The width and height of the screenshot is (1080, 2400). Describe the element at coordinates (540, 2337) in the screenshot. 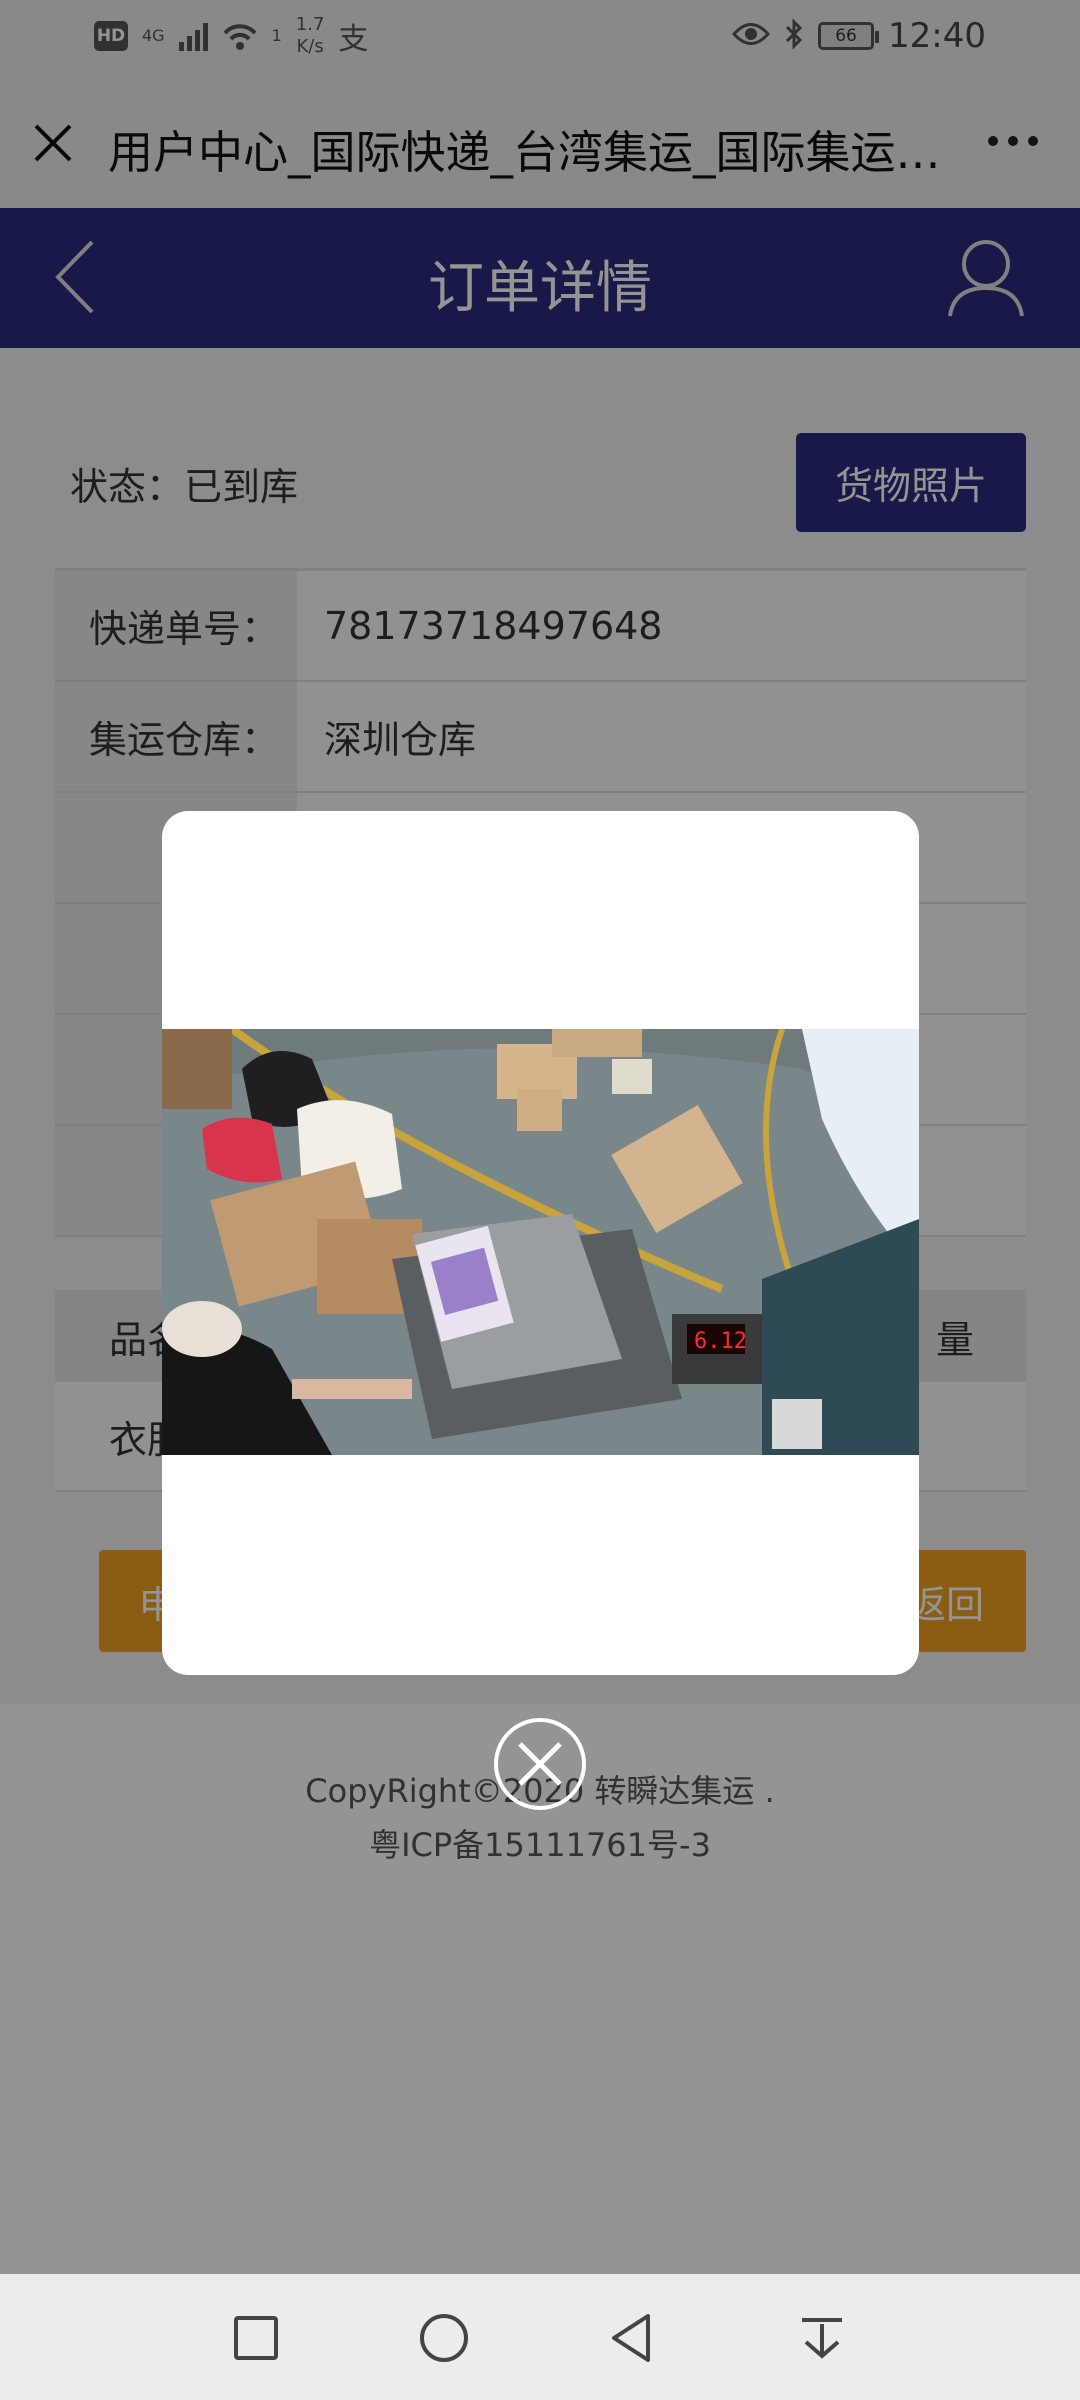

I see `system-nav-bar` at that location.